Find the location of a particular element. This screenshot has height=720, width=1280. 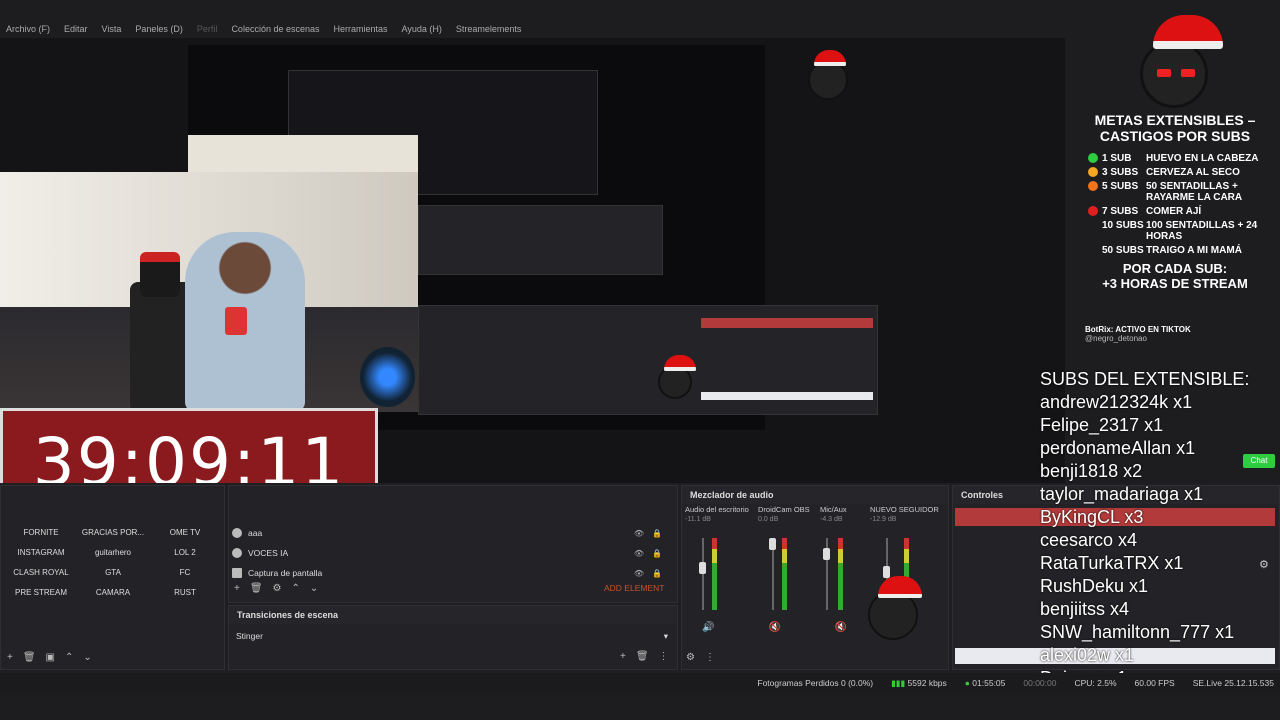

scene-button: RUST is located at coordinates (185, 593).